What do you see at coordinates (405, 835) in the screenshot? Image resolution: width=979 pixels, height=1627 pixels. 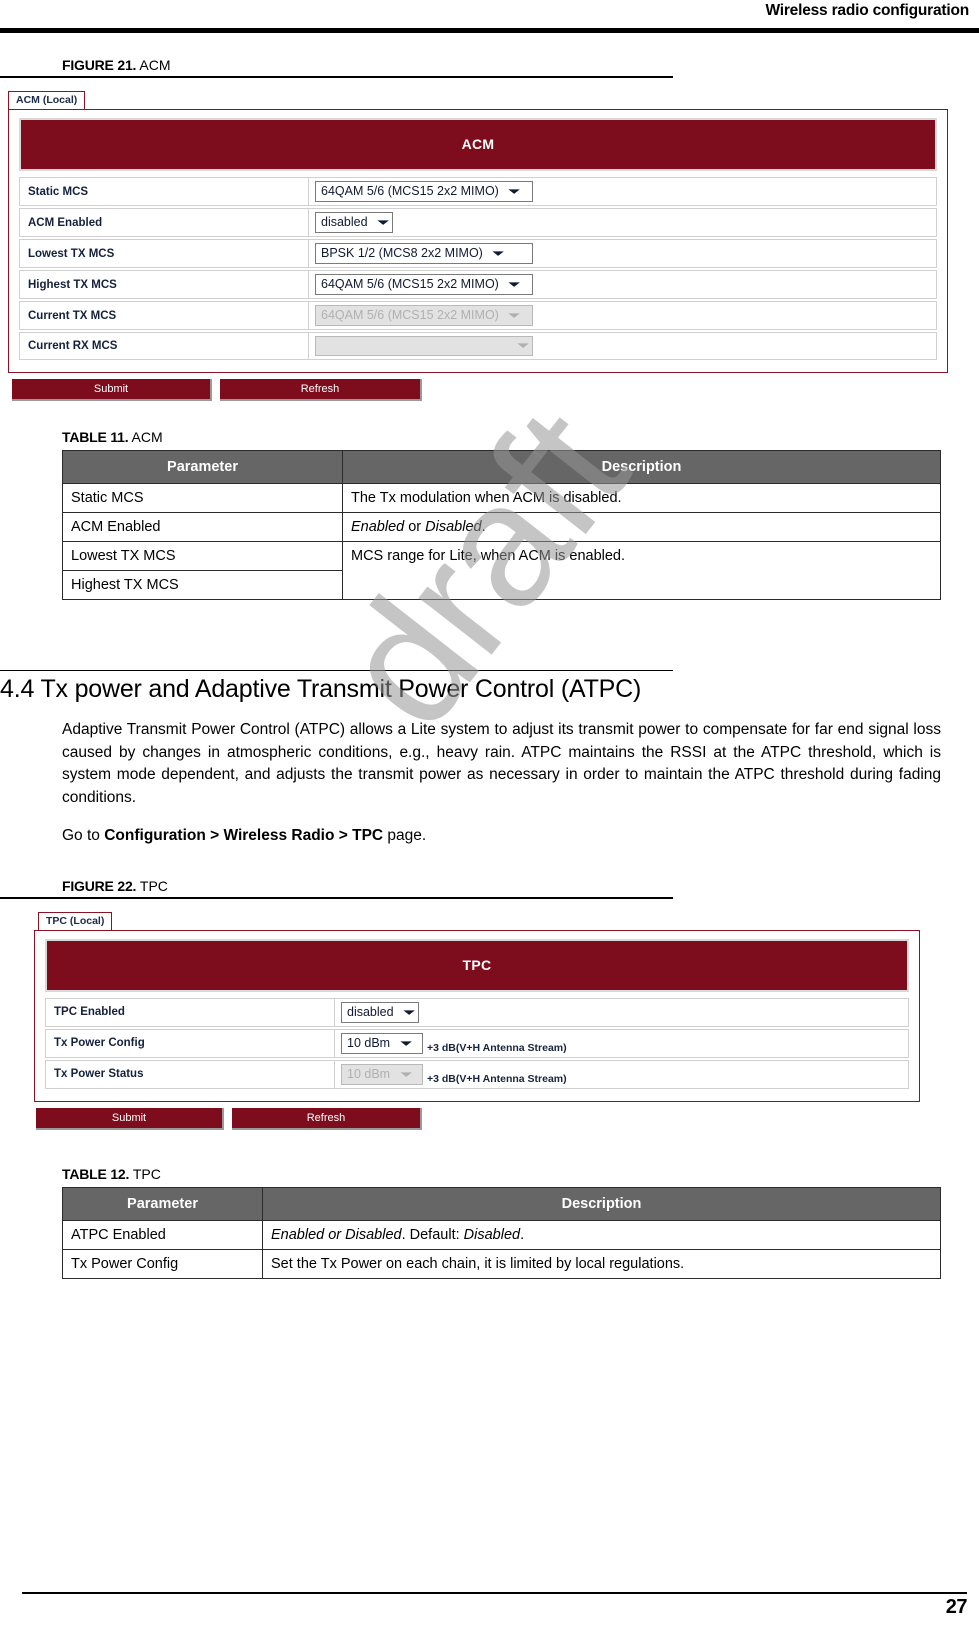 I see `goto-suffix: page.` at bounding box center [405, 835].